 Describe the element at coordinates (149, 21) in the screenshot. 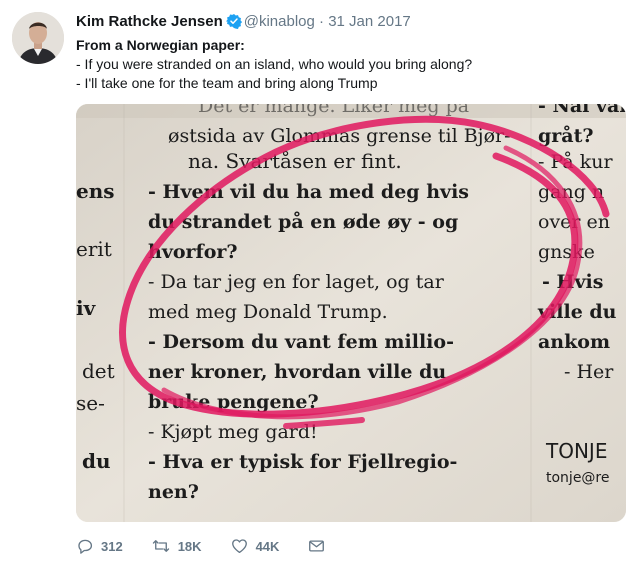

I see `author-name: Kim Rathcke Jensen` at that location.